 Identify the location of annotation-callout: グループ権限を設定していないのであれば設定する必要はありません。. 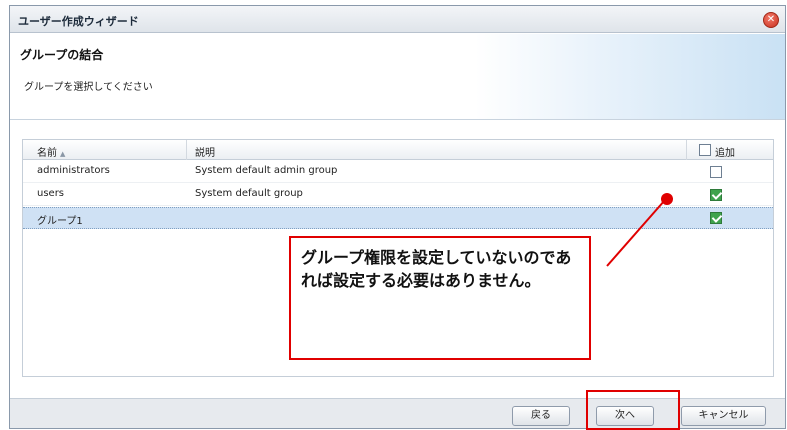
(440, 298).